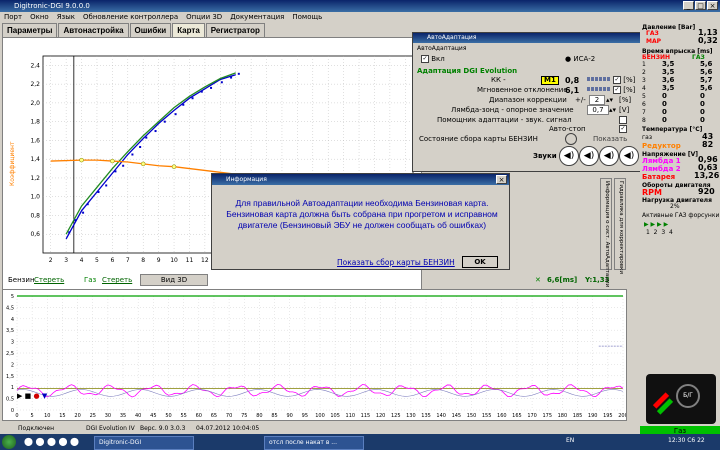 This screenshot has width=720, height=450. What do you see at coordinates (528, 38) in the screenshot?
I see `autoadapt-title: АвтоАдаптация` at bounding box center [528, 38].